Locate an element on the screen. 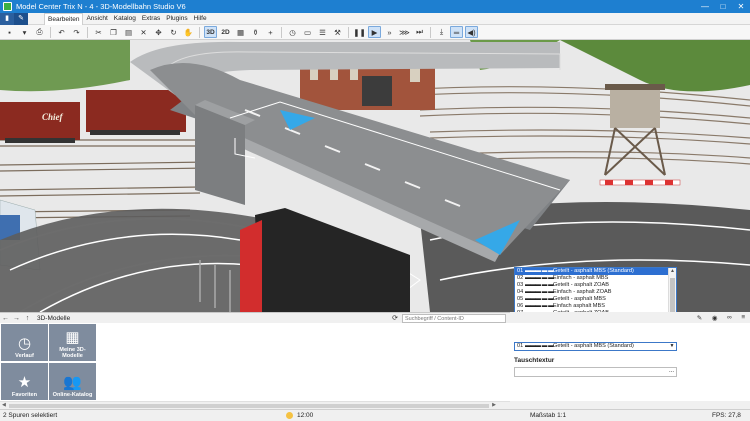 The image size is (750, 421). list-icon: ☰ is located at coordinates (322, 32).